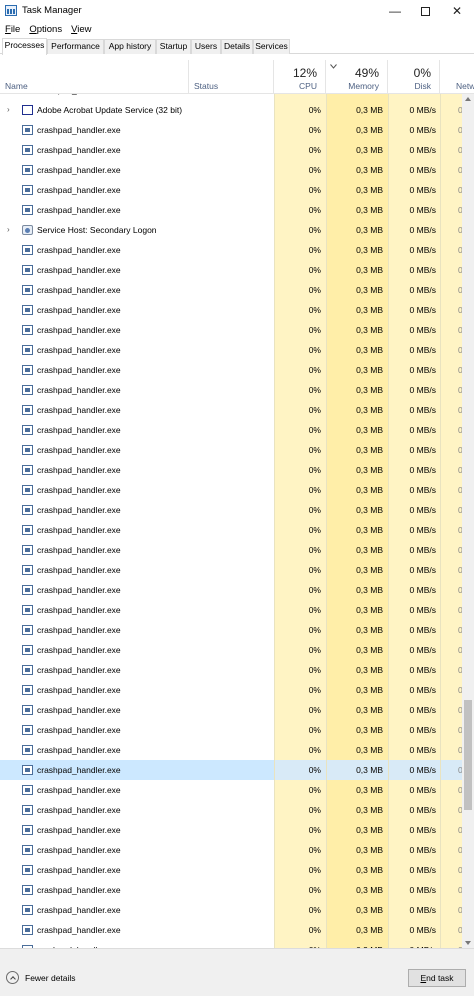 This screenshot has width=474, height=996. What do you see at coordinates (440, 521) in the screenshot?
I see `column-divider` at bounding box center [440, 521].